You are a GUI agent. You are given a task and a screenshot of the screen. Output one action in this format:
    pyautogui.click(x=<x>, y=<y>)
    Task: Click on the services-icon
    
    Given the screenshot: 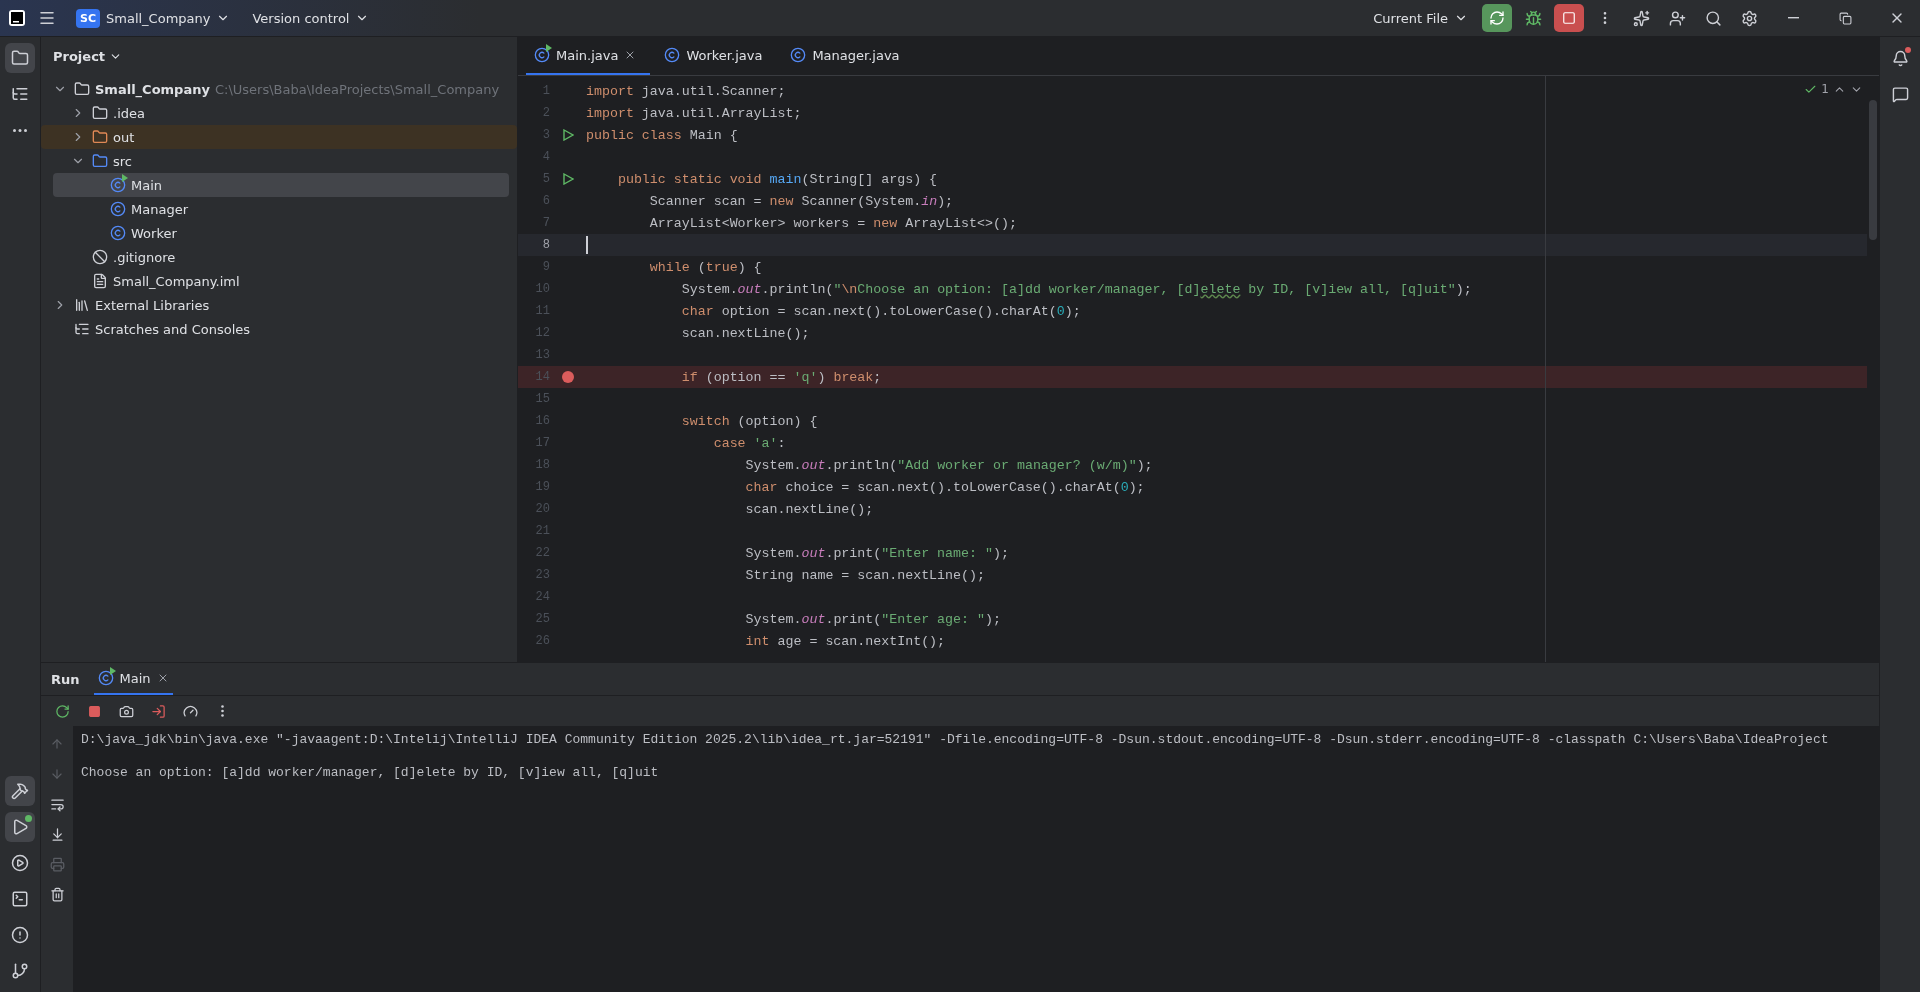 What is the action you would take?
    pyautogui.click(x=20, y=863)
    